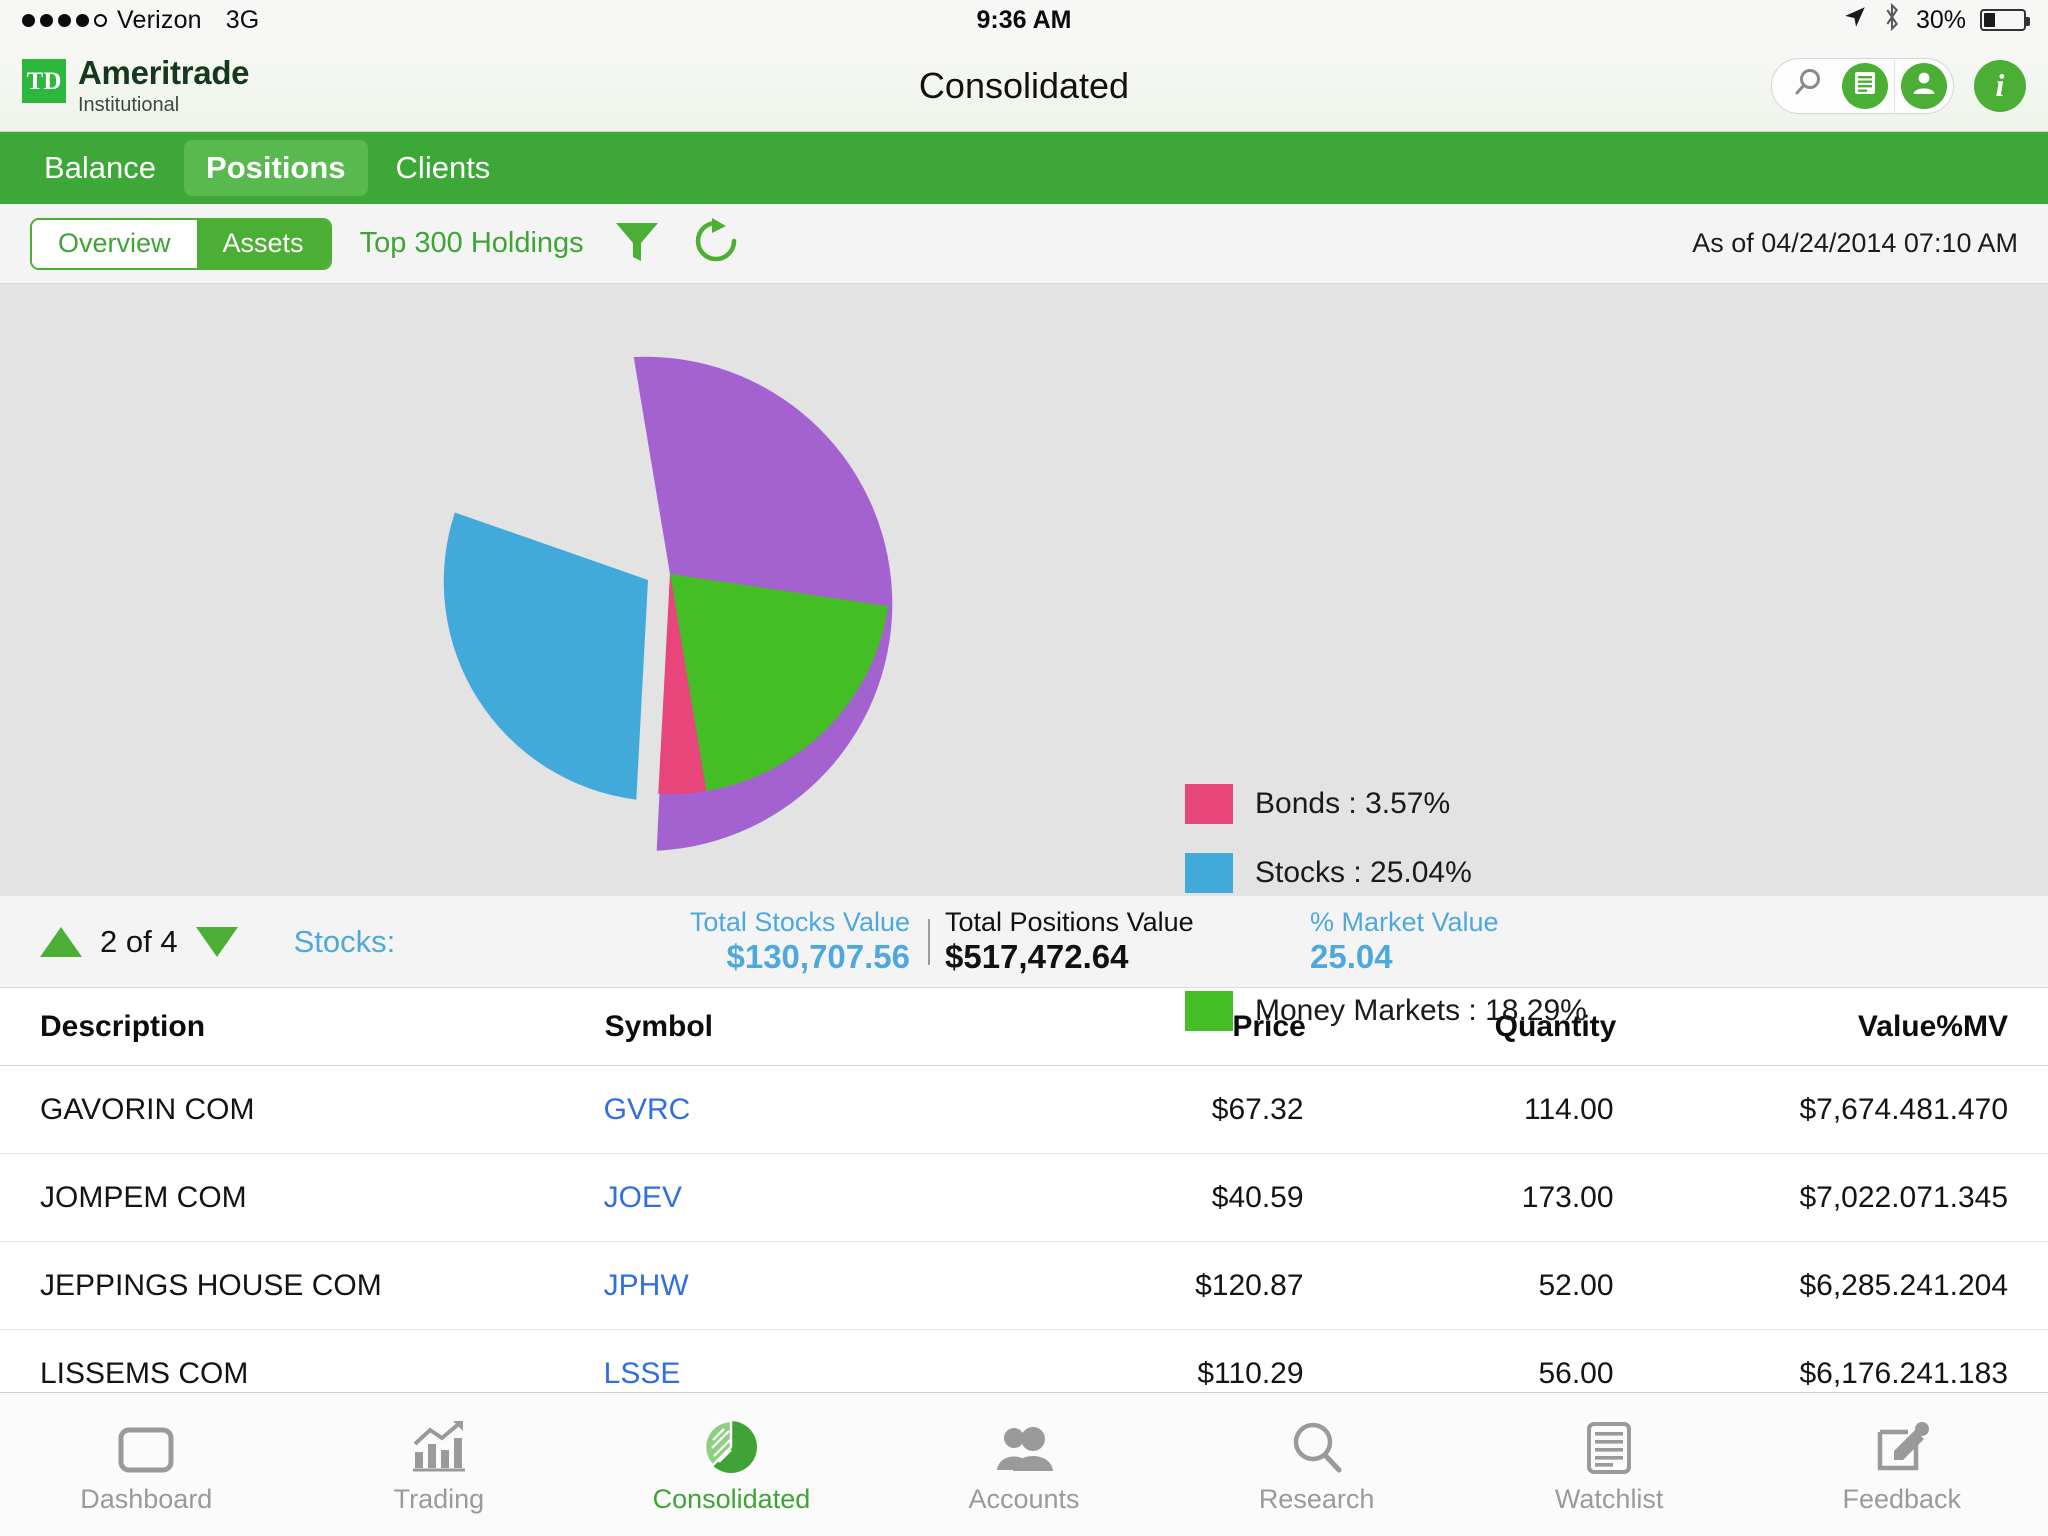 The height and width of the screenshot is (1536, 2048). What do you see at coordinates (1209, 873) in the screenshot?
I see `legend-swatch-stocks` at bounding box center [1209, 873].